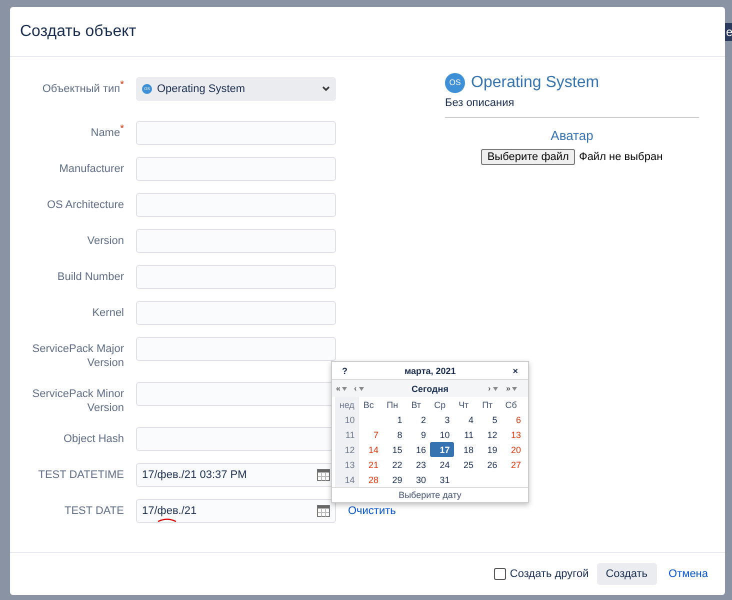 This screenshot has width=732, height=600. Describe the element at coordinates (372, 508) in the screenshot. I see `clear-link: Очистить` at that location.